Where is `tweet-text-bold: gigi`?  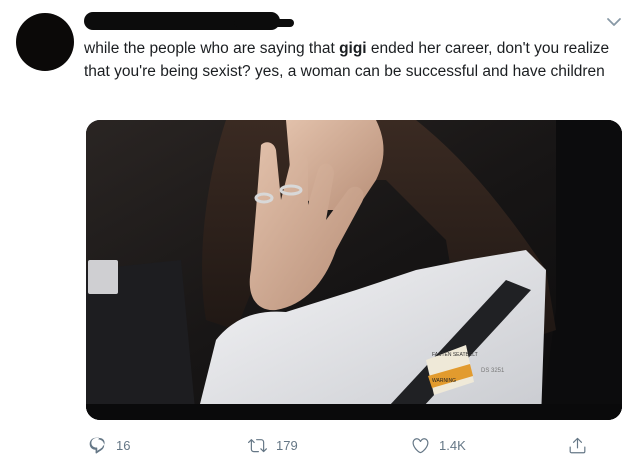 tweet-text-bold: gigi is located at coordinates (353, 48).